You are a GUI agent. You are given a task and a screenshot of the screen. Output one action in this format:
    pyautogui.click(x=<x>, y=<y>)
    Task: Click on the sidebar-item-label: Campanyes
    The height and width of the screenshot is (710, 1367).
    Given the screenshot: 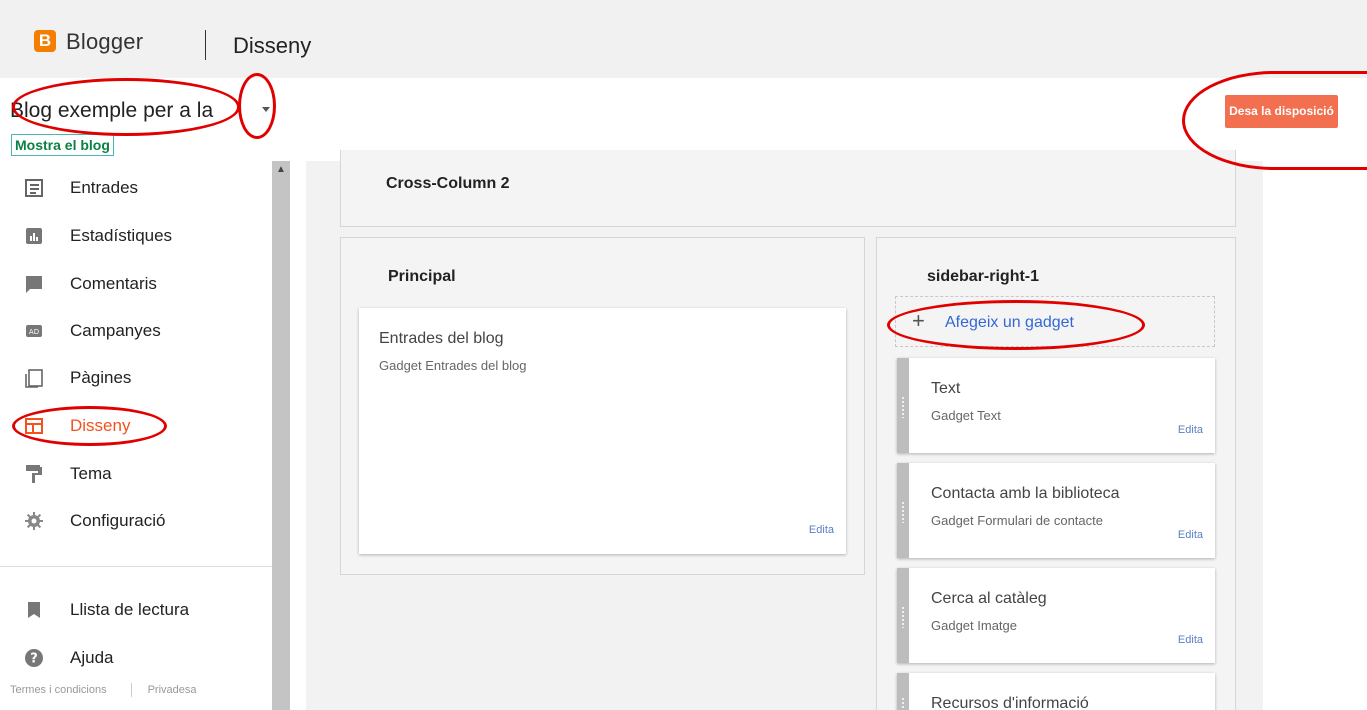 What is the action you would take?
    pyautogui.click(x=115, y=330)
    